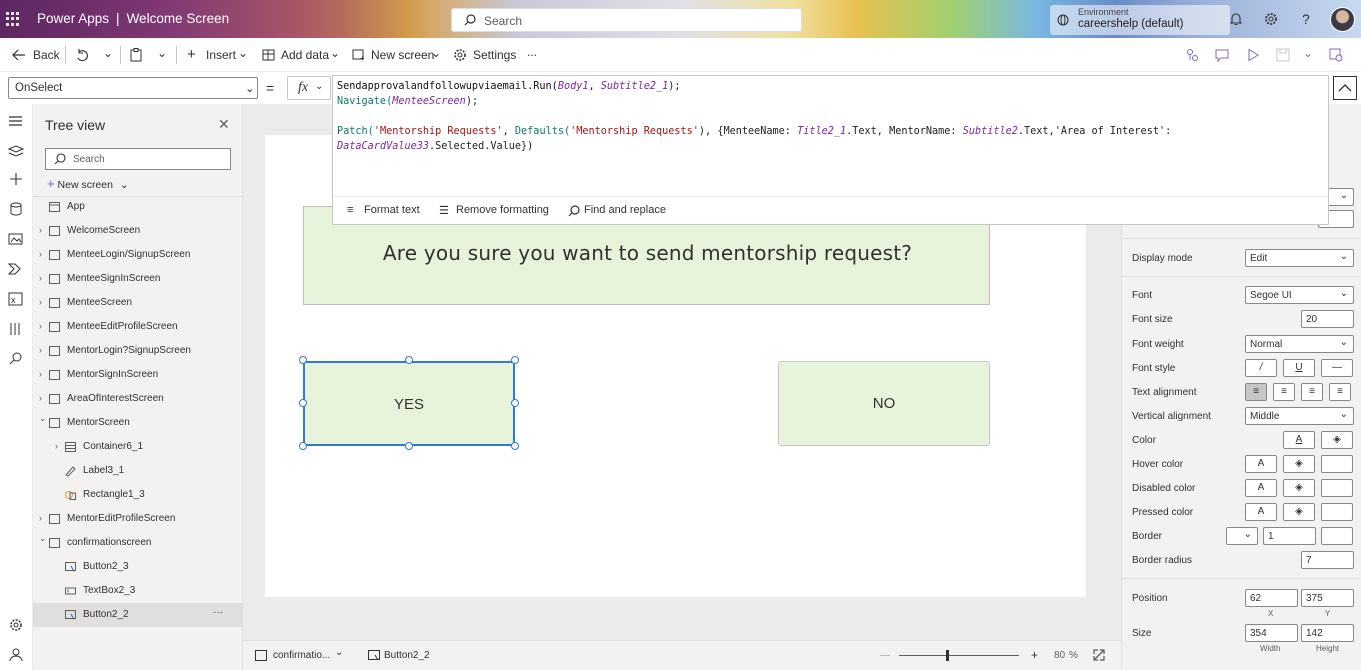 The image size is (1361, 670). What do you see at coordinates (1236, 19) in the screenshot?
I see `notifications-icon` at bounding box center [1236, 19].